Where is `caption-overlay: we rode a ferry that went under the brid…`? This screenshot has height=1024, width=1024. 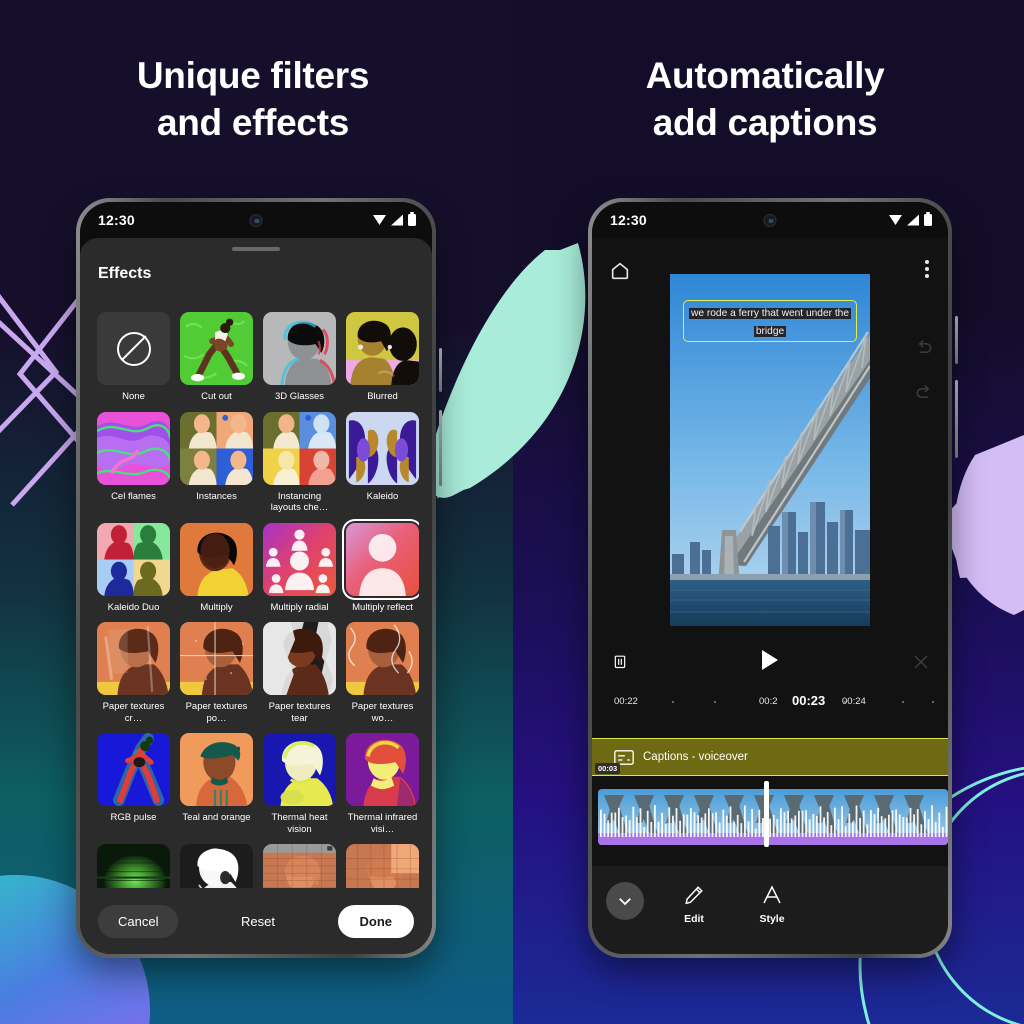
caption-overlay: we rode a ferry that went under the brid… is located at coordinates (770, 321).